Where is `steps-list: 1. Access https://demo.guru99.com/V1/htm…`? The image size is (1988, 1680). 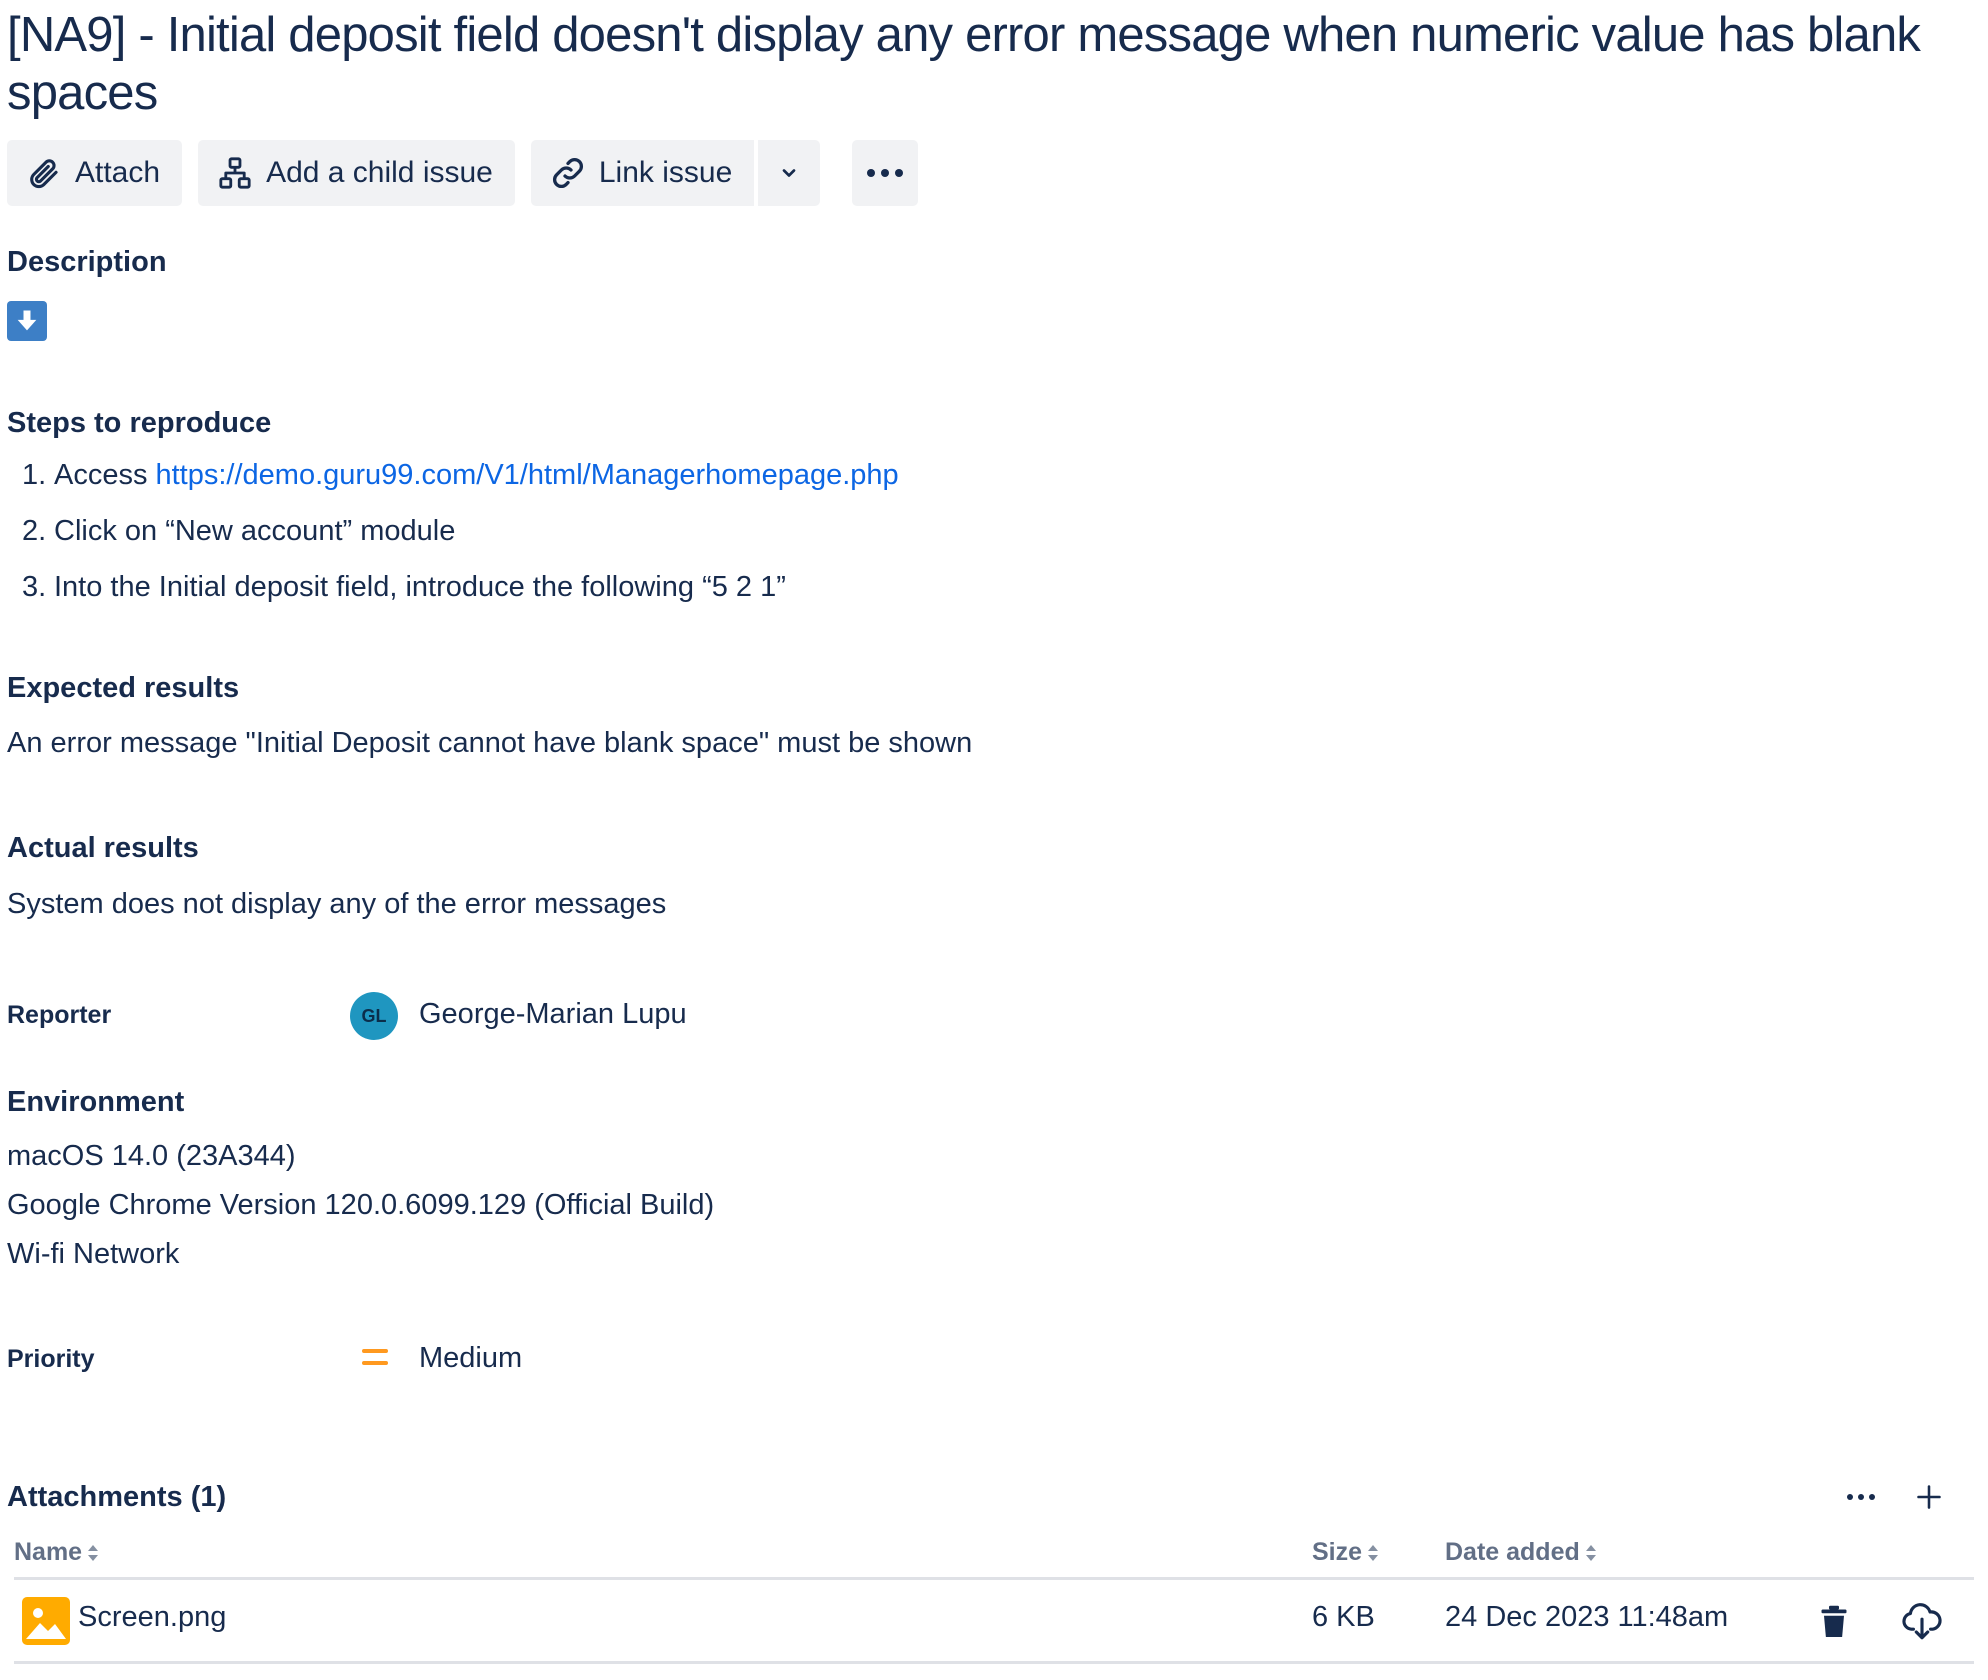 steps-list: 1. Access https://demo.guru99.com/V1/htm… is located at coordinates (460, 539).